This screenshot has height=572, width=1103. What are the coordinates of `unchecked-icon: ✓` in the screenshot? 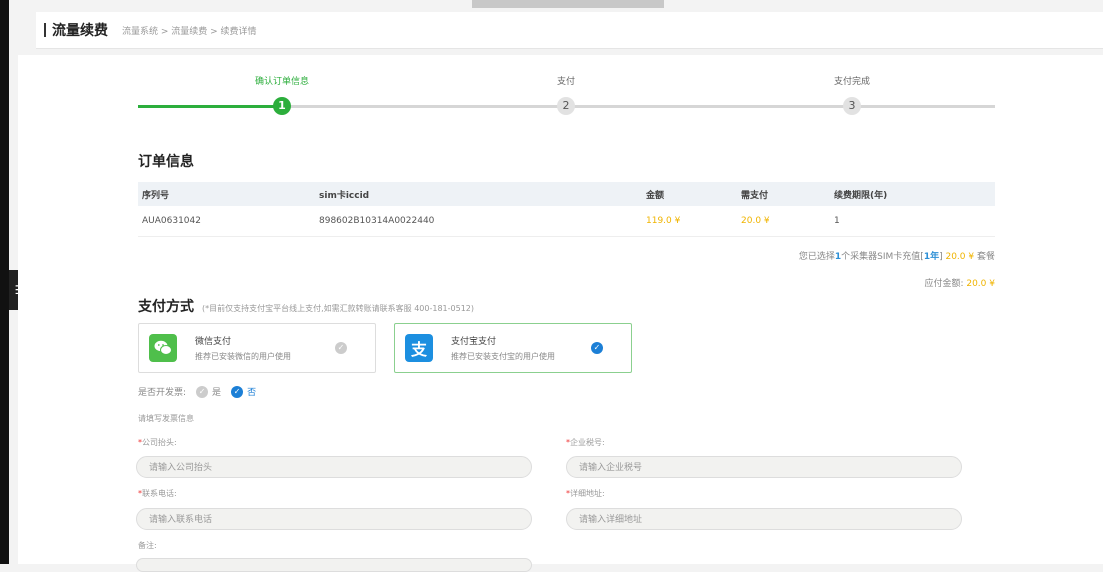 It's located at (341, 348).